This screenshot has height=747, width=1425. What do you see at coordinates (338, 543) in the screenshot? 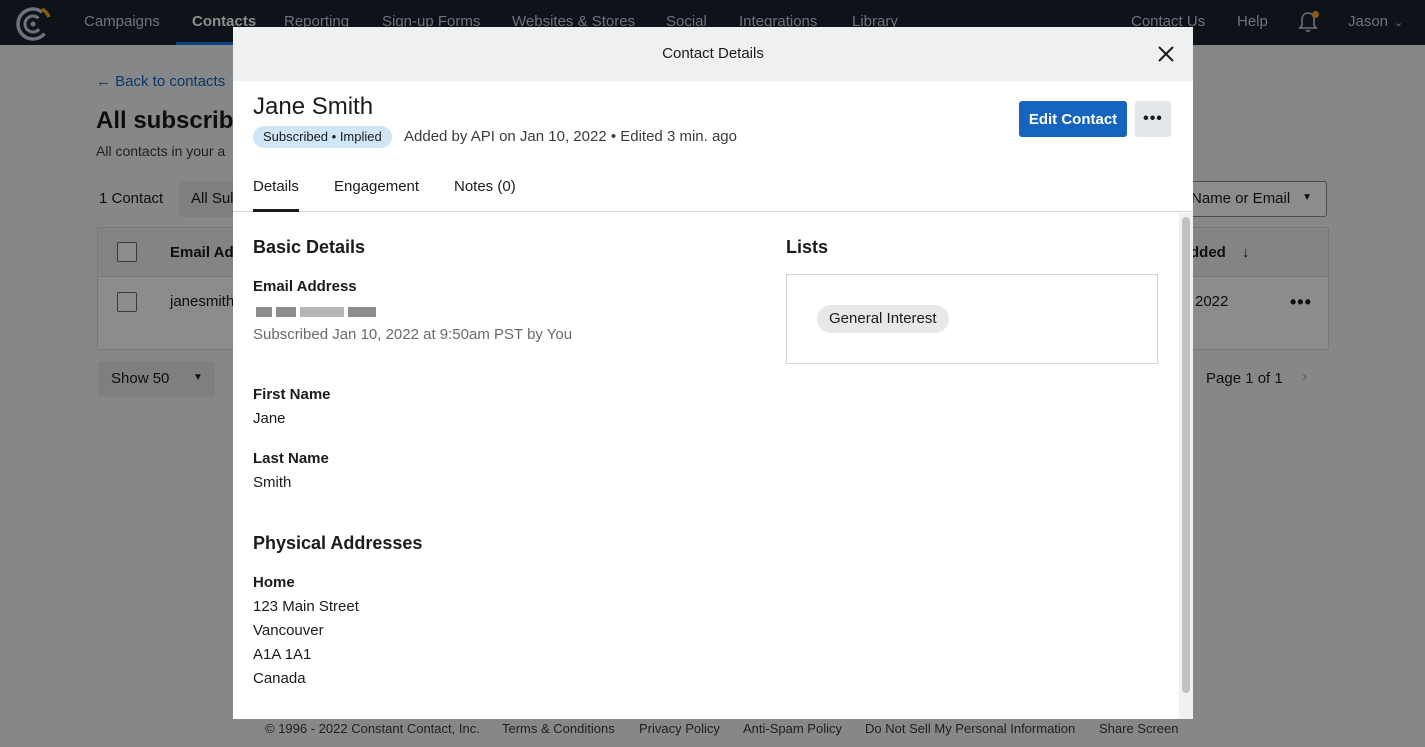
I see `physical-addresses-heading: Physical Addresses` at bounding box center [338, 543].